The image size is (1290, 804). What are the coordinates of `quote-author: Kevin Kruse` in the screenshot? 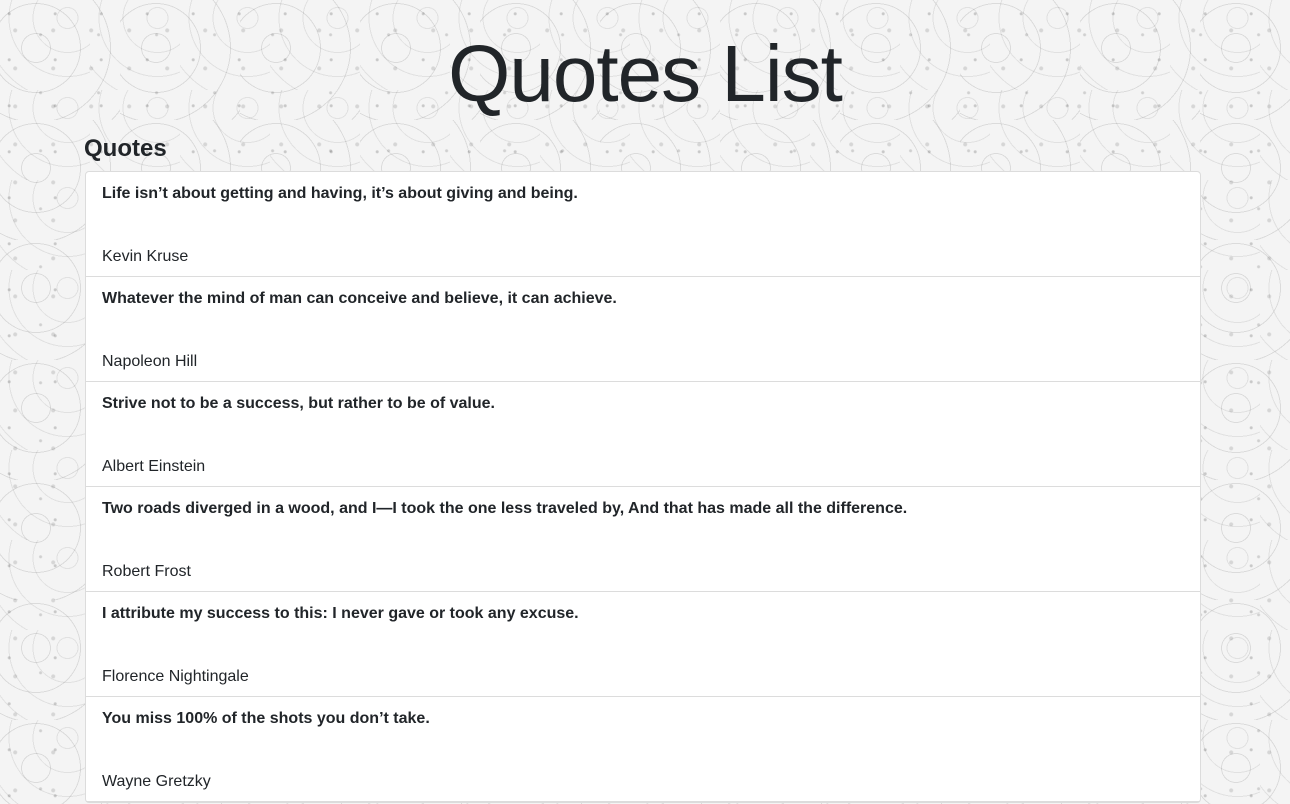 It's located at (145, 256).